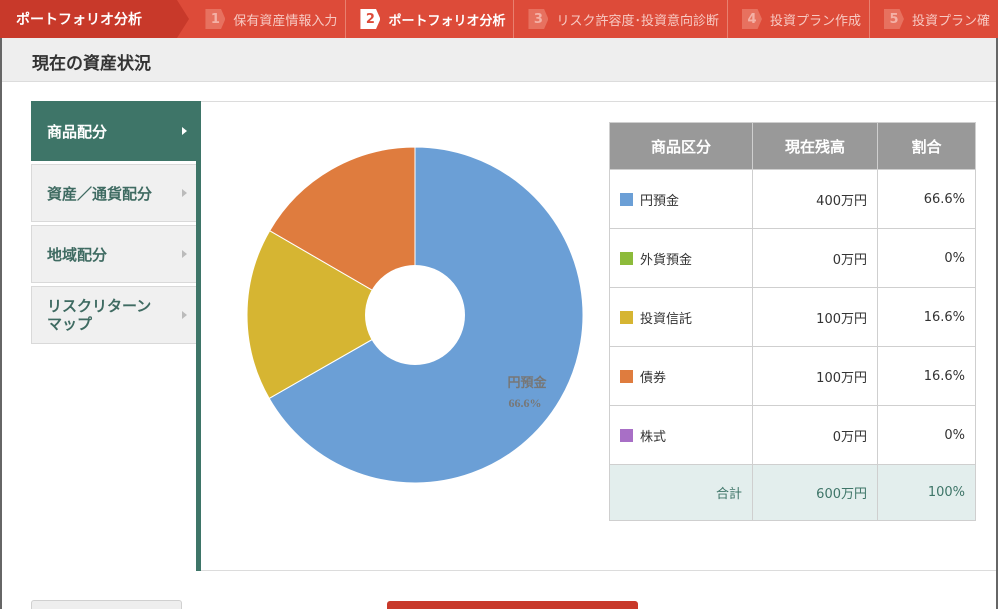  I want to click on table-row: 外貨預金 0万円 0%, so click(792, 258).